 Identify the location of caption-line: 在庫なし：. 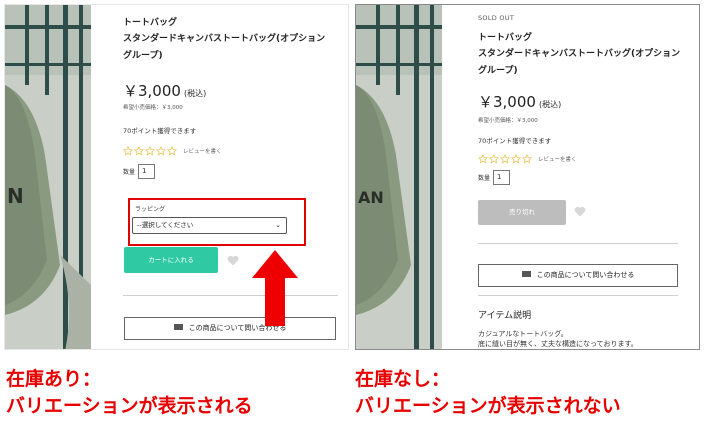
(403, 379).